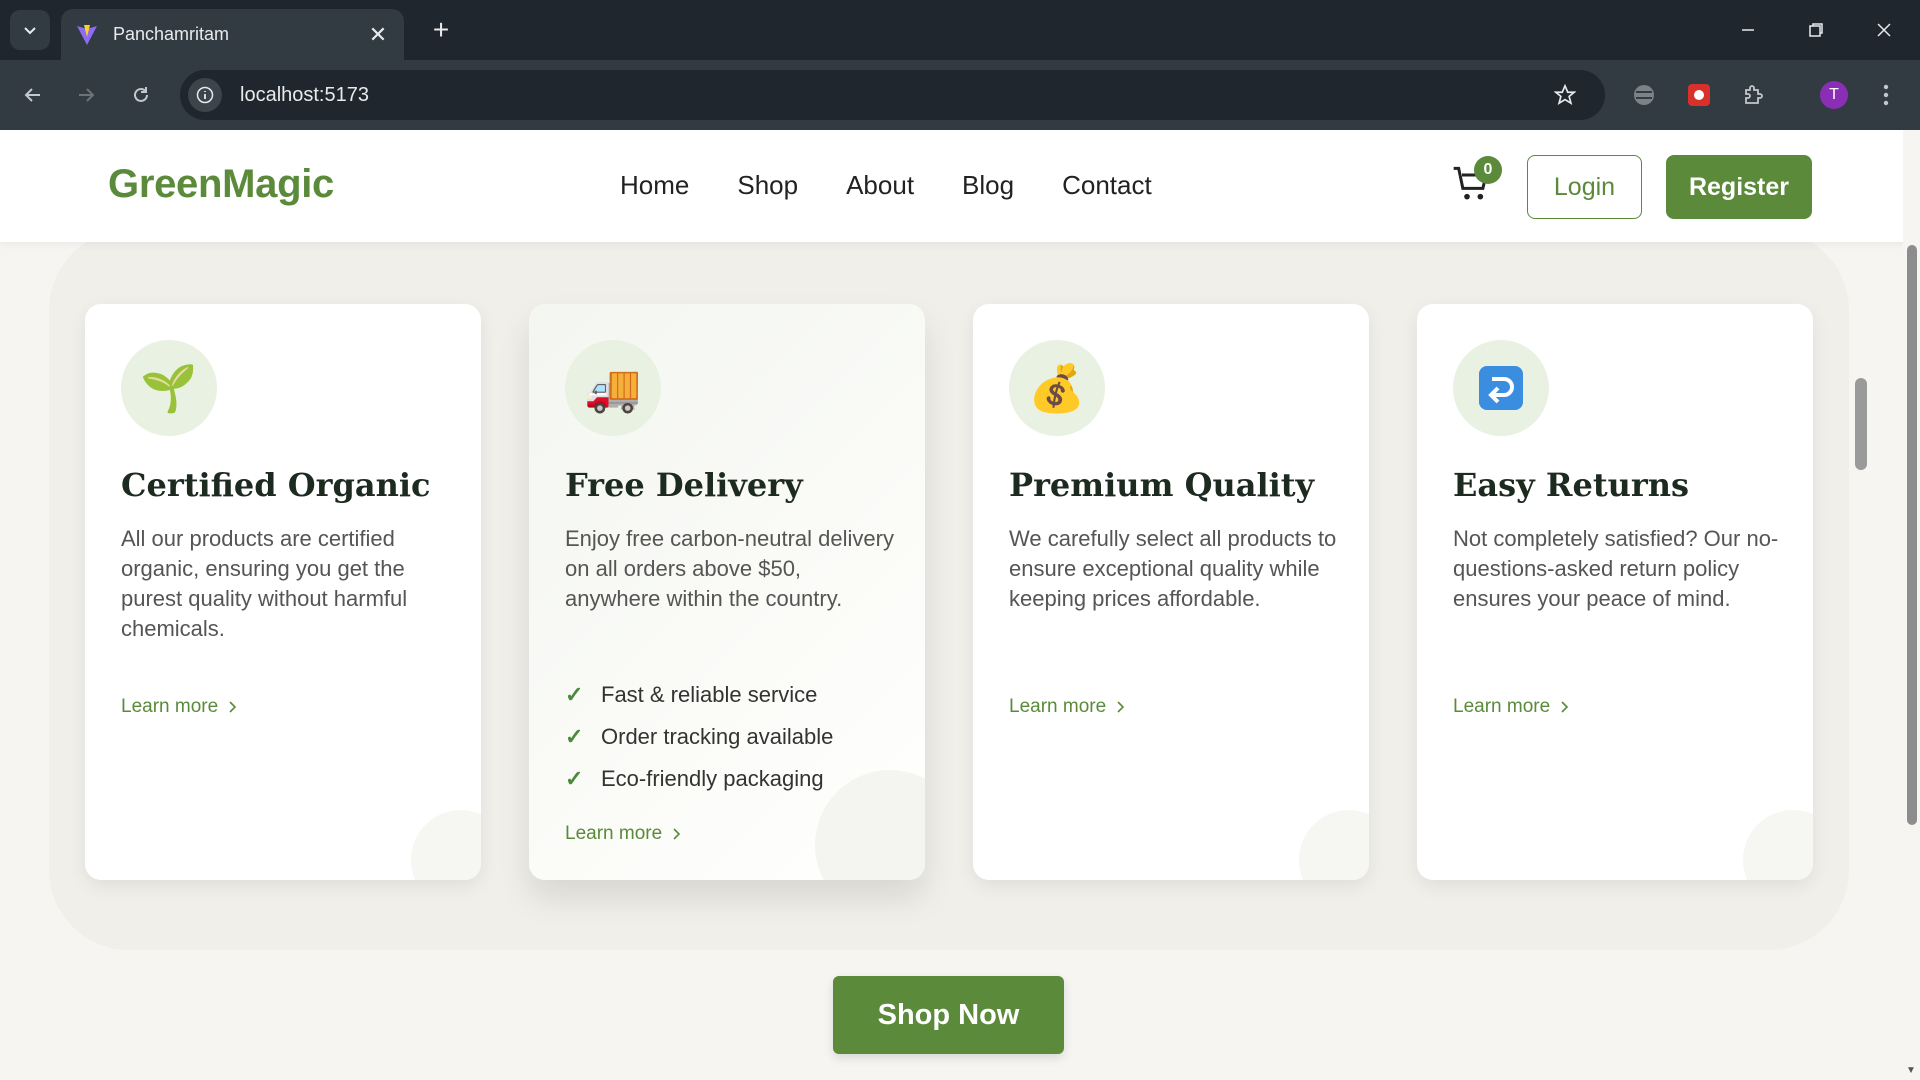  Describe the element at coordinates (654, 185) in the screenshot. I see `nav-home: Home` at that location.